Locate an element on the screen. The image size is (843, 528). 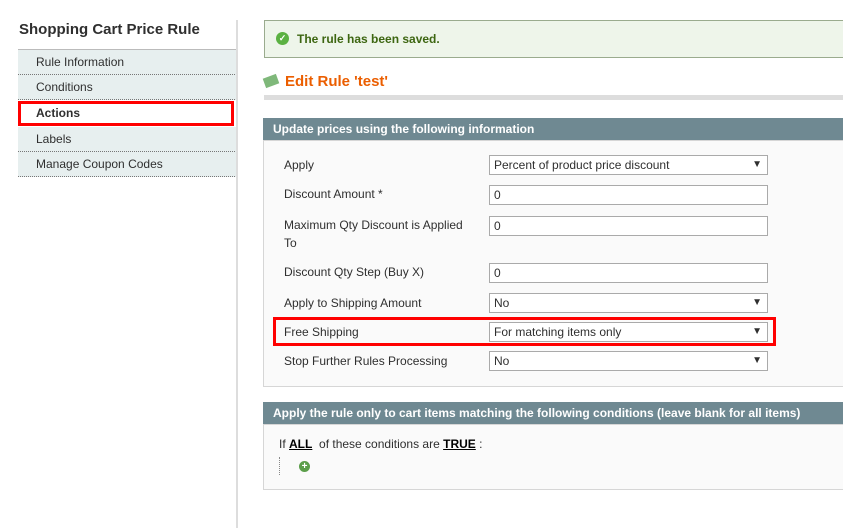
suffix-text: : is located at coordinates (481, 444).